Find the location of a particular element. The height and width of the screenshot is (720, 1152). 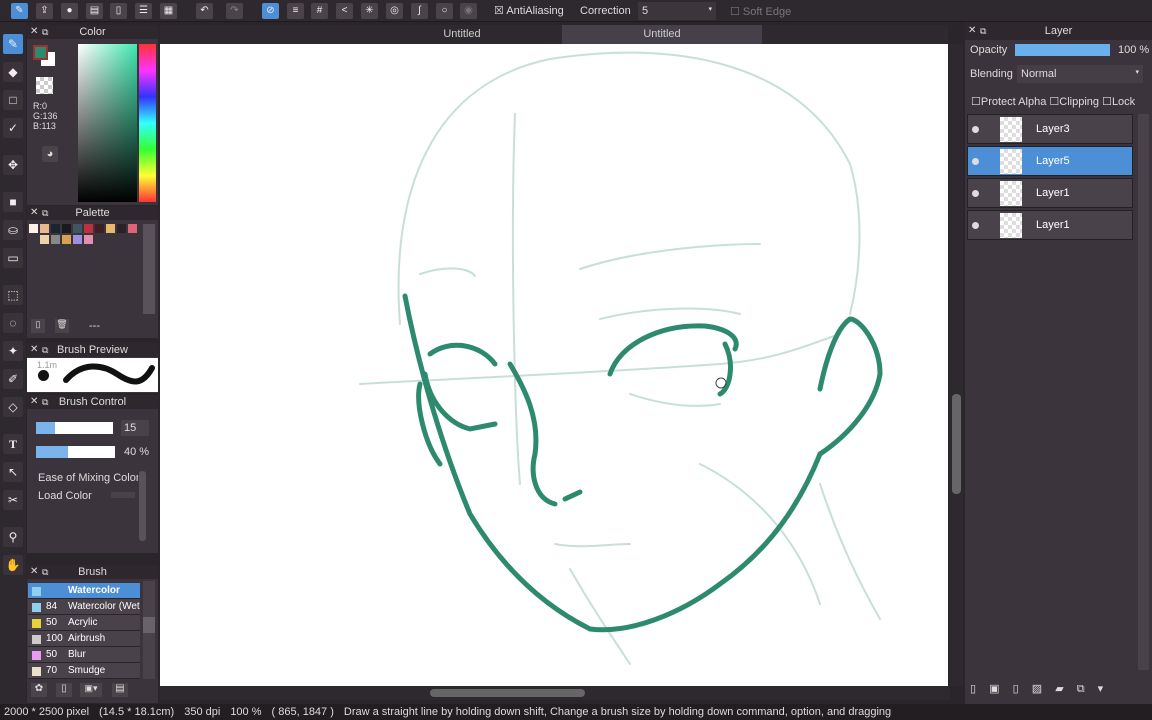

select-pen-tool-icon: ✐ is located at coordinates (13, 379).